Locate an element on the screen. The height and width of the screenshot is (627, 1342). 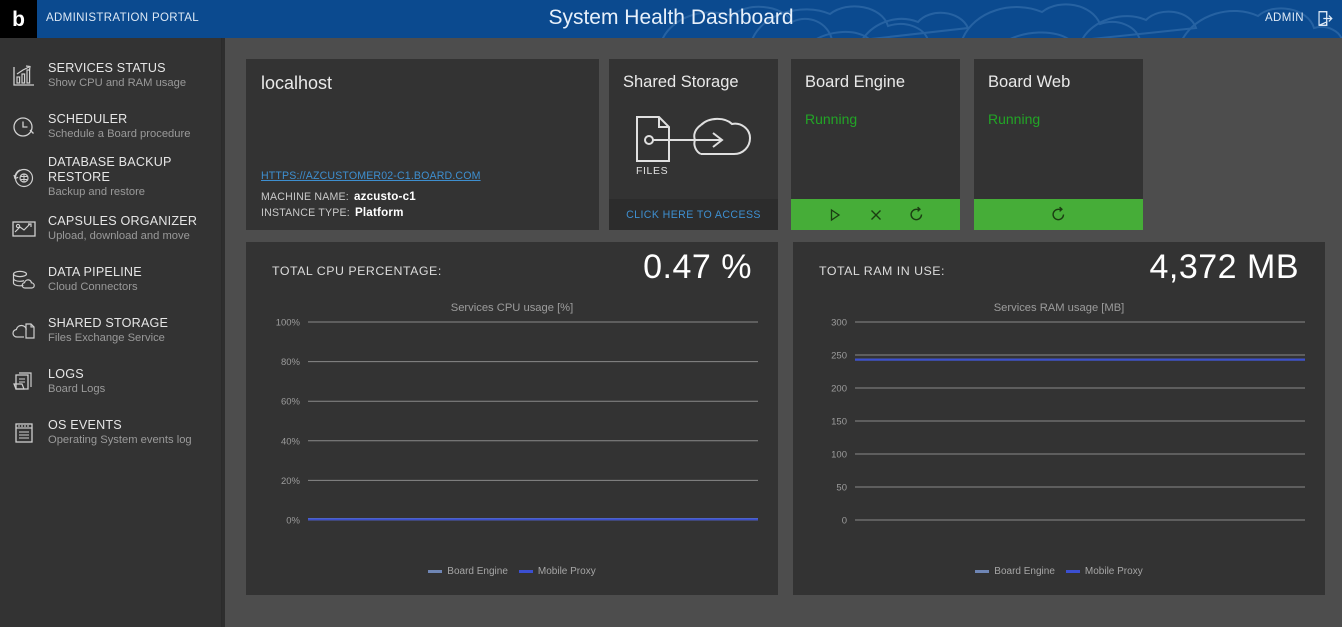
chart-bars-icon is located at coordinates (24, 76).